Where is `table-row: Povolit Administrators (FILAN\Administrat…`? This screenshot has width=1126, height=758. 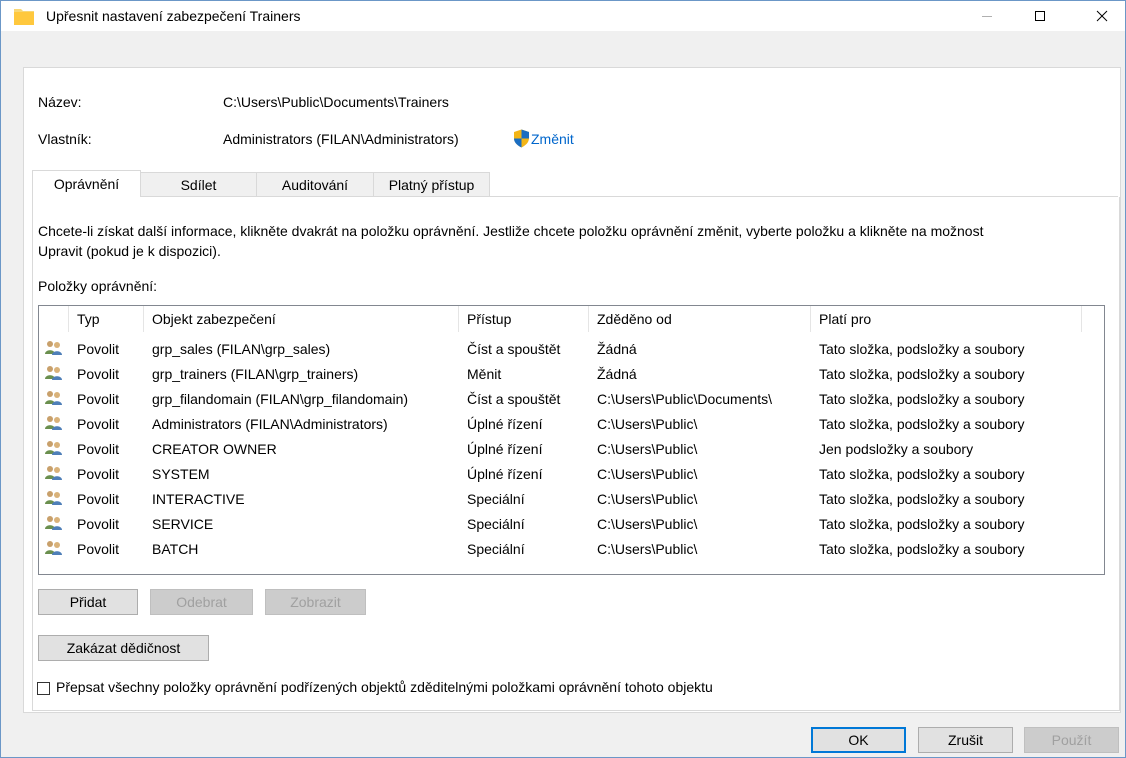
table-row: Povolit Administrators (FILAN\Administrat… is located at coordinates (571, 423).